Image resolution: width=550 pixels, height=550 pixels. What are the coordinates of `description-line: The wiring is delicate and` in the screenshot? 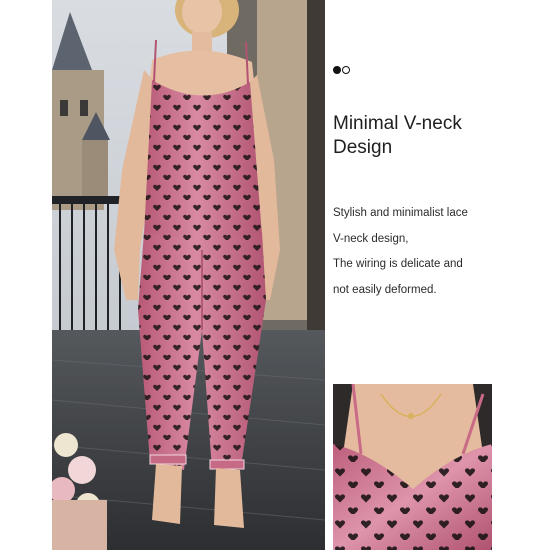 It's located at (398, 264).